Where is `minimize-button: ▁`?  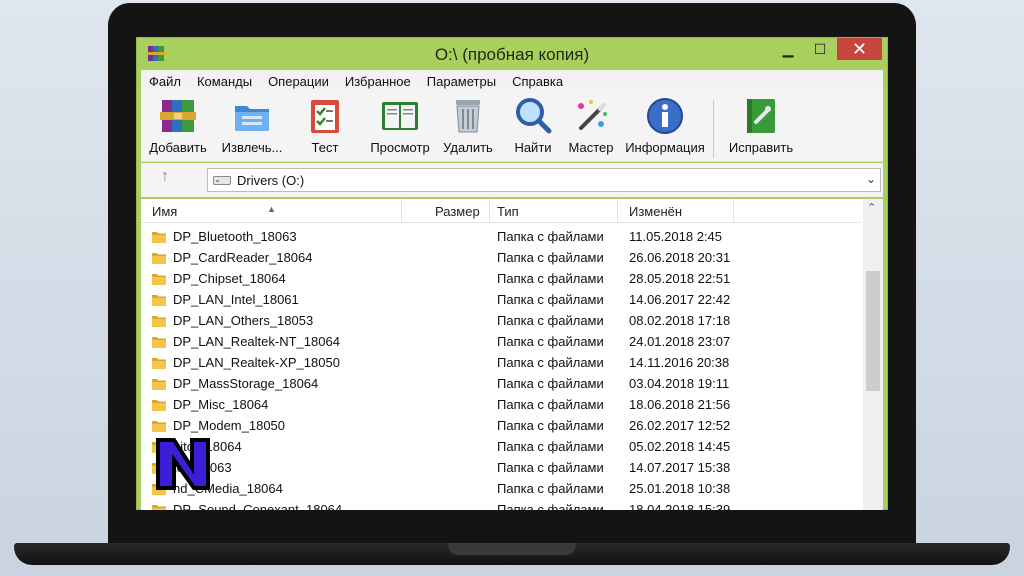 minimize-button: ▁ is located at coordinates (788, 49).